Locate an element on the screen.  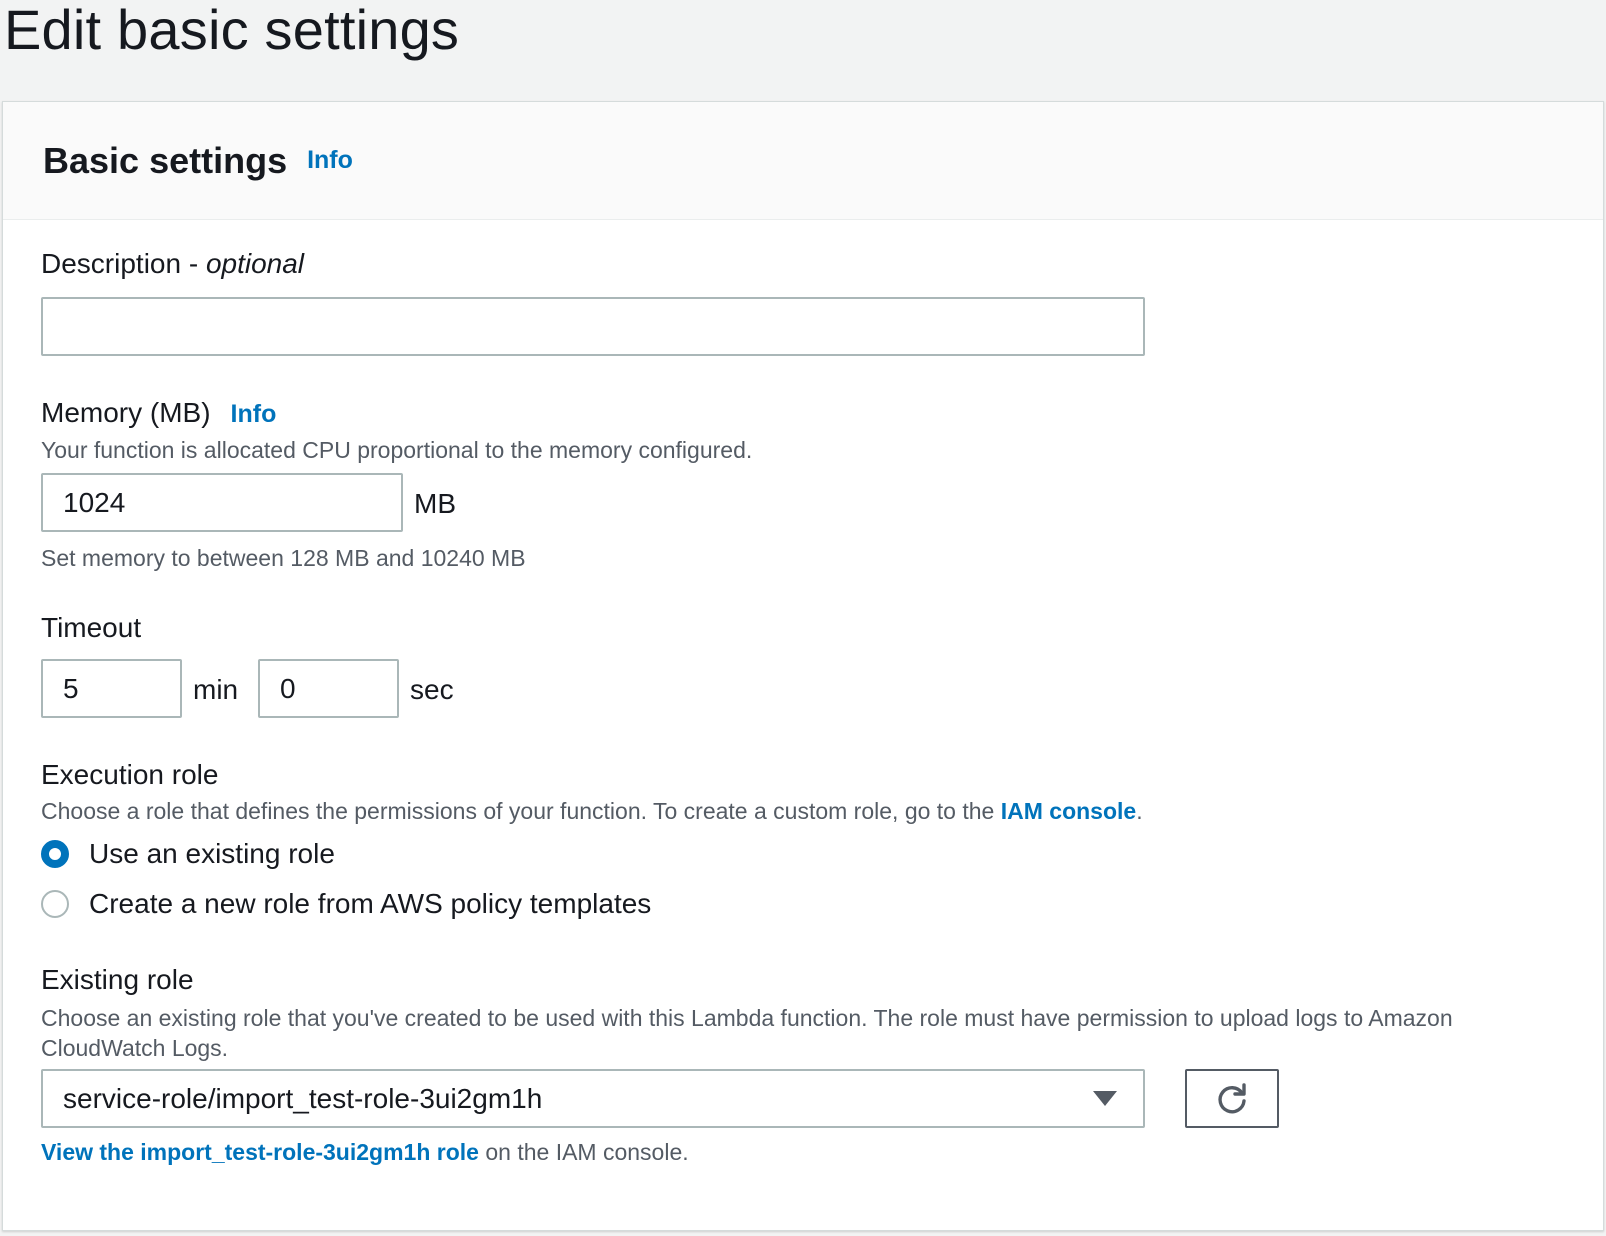
view-role-link: View the import_test-role-3ui2gm1h role is located at coordinates (260, 1152).